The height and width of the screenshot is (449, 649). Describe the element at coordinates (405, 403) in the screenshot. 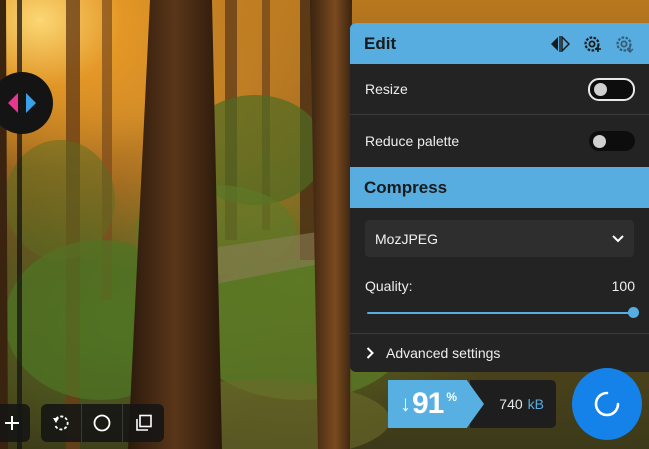

I see `down-arrow-icon: ↓` at that location.